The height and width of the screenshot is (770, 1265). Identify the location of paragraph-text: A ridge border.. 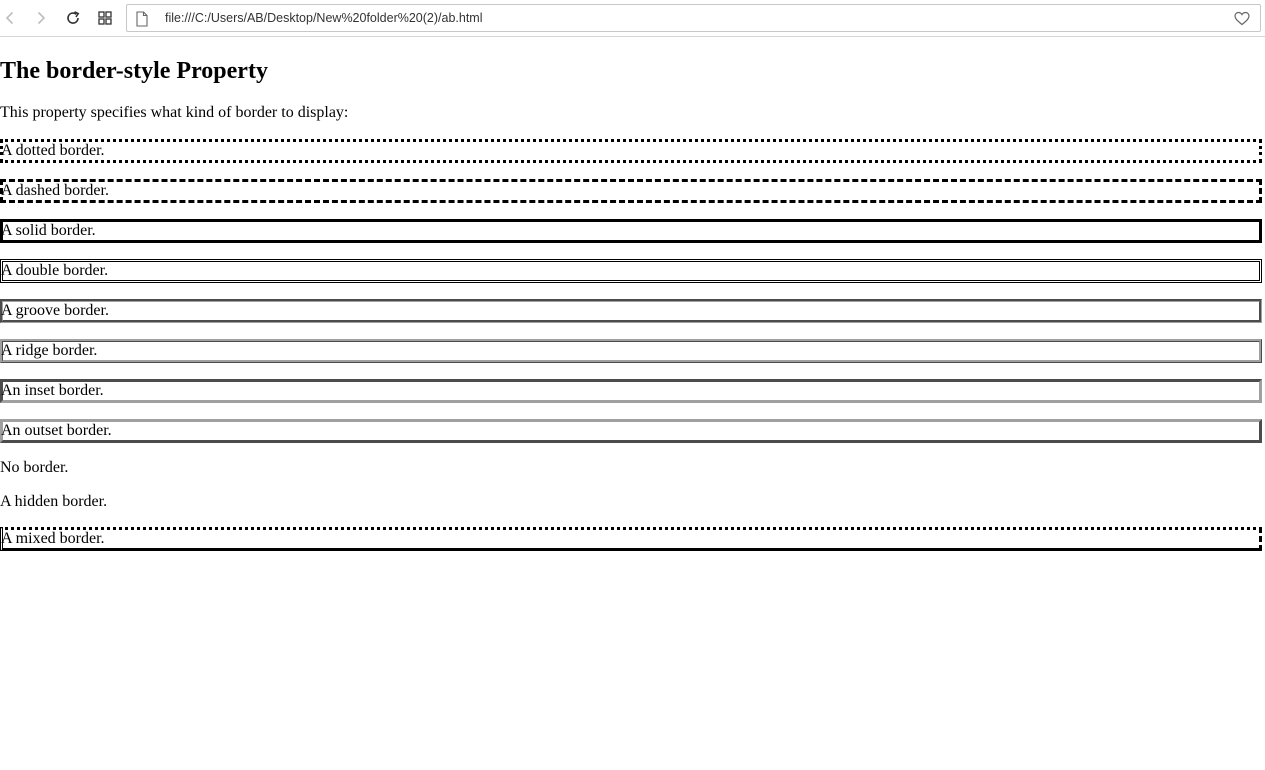
(49, 350).